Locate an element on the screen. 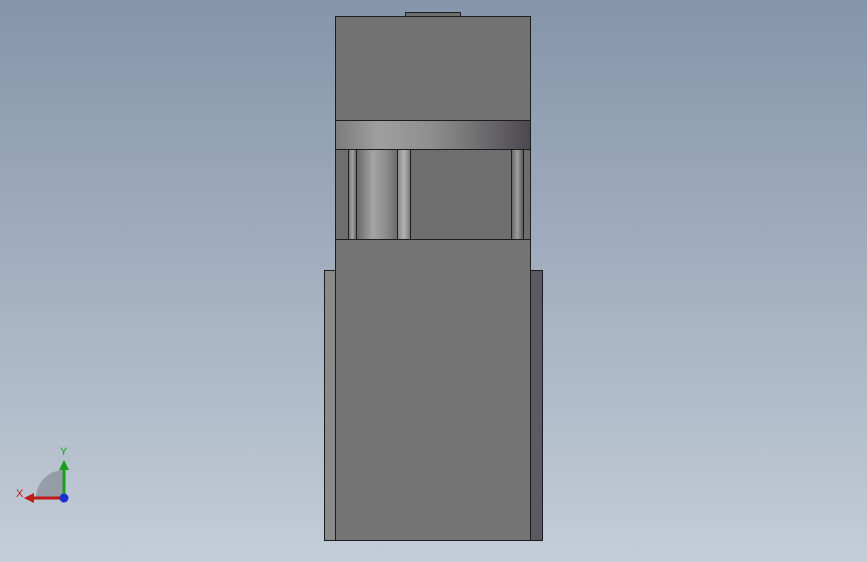 The height and width of the screenshot is (562, 867). triad-y-label: Y is located at coordinates (64, 452).